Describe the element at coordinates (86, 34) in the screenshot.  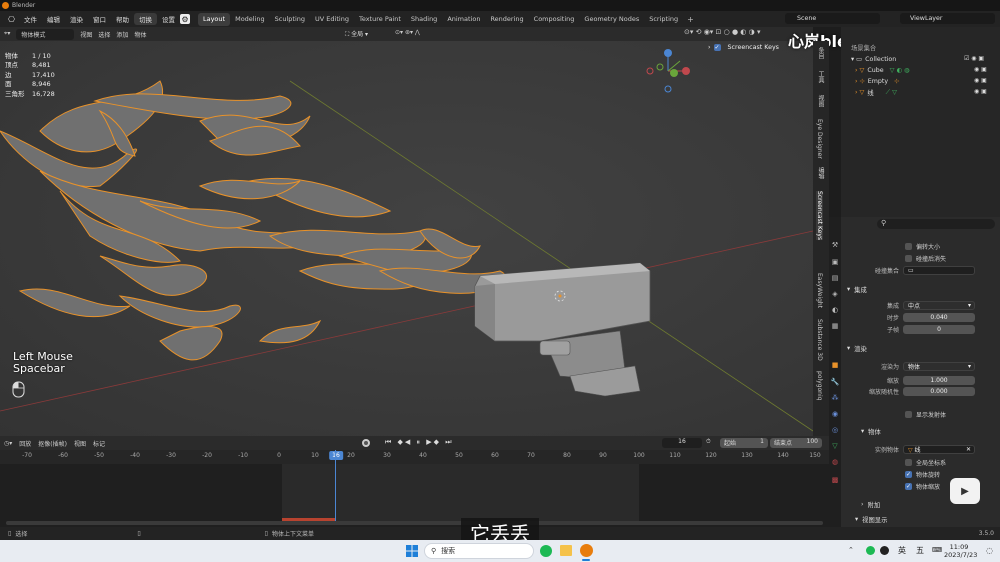
I see `viewport-menu-view: 视图` at that location.